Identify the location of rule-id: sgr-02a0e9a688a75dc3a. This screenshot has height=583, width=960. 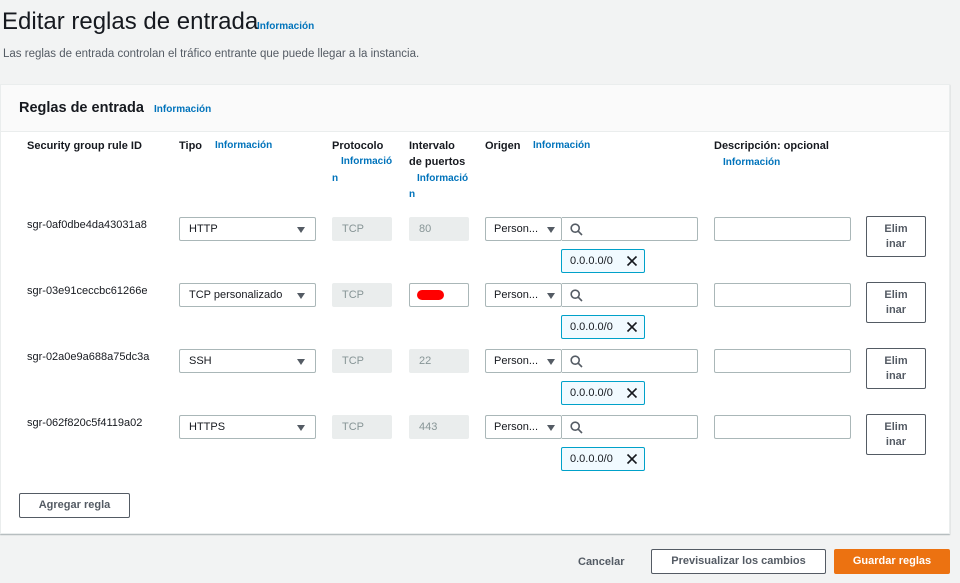
(88, 357).